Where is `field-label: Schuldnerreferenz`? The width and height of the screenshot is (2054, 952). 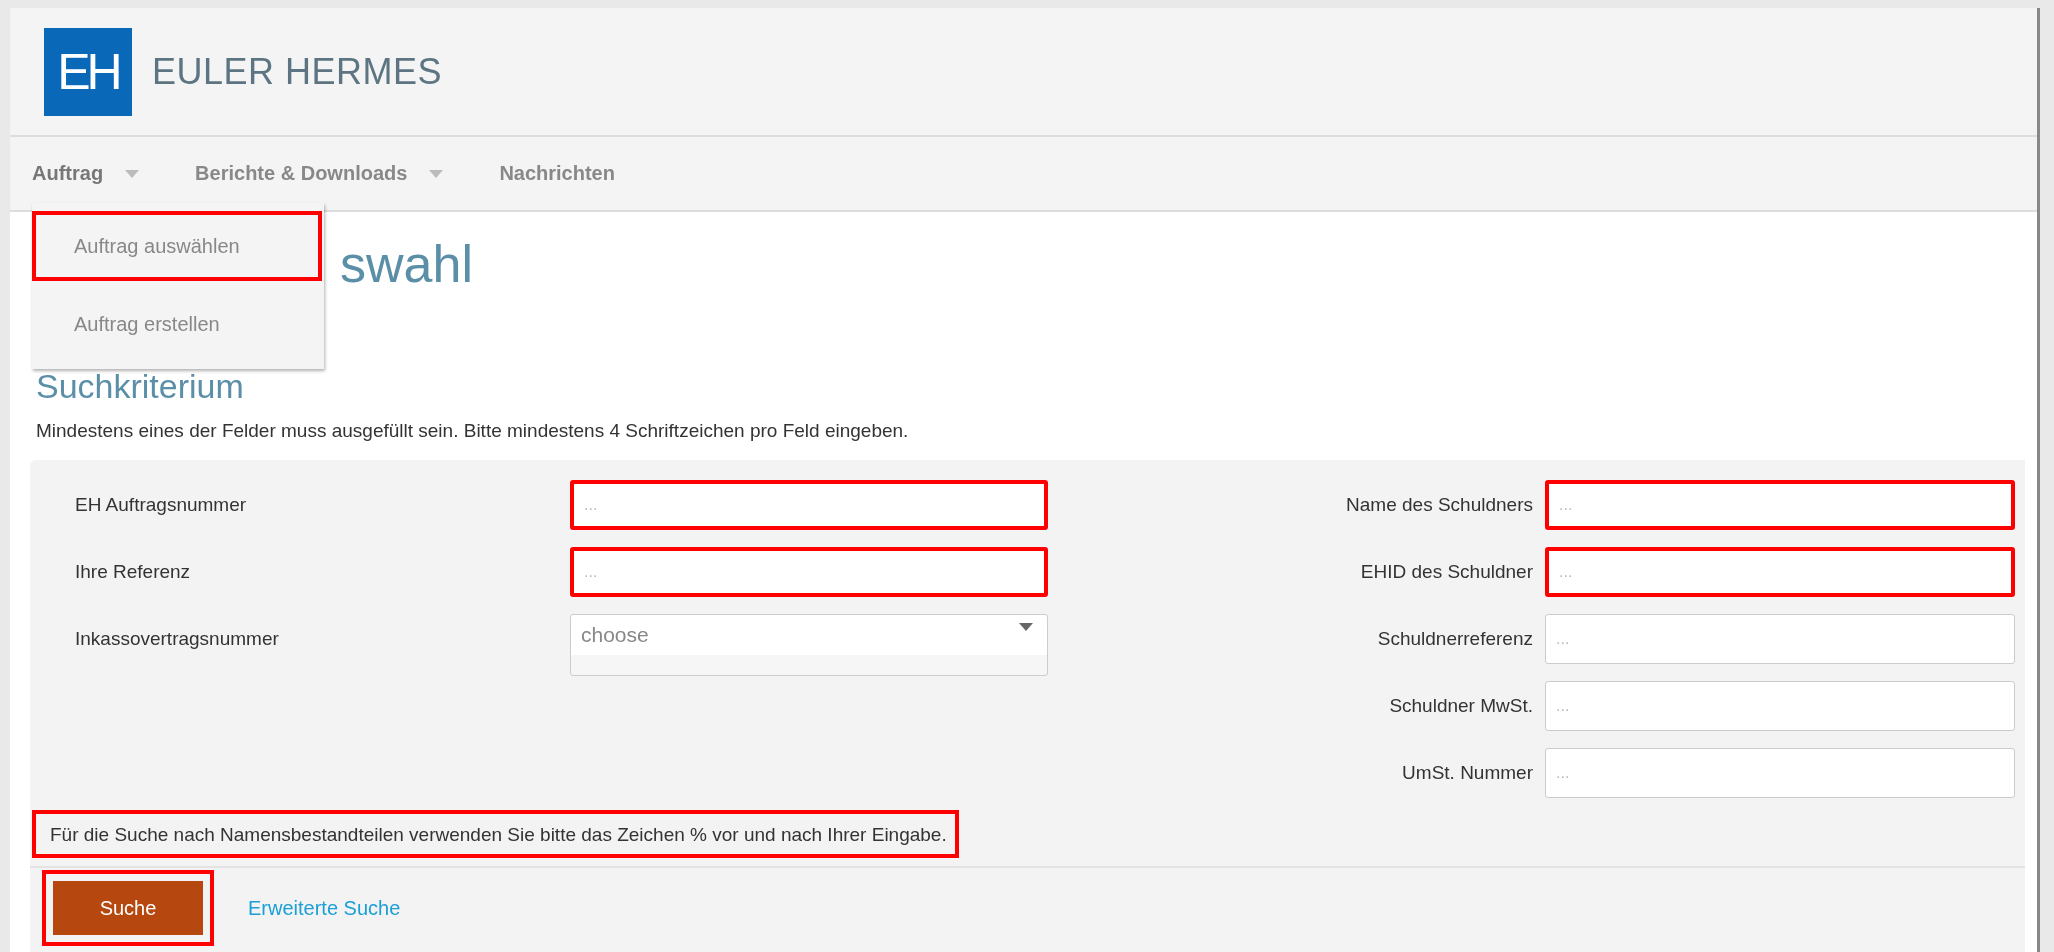
field-label: Schuldnerreferenz is located at coordinates (1454, 639).